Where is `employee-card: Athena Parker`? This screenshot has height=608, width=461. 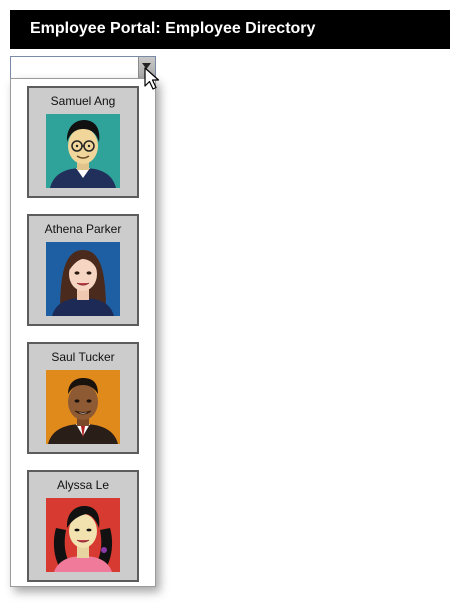
employee-card: Athena Parker is located at coordinates (83, 270).